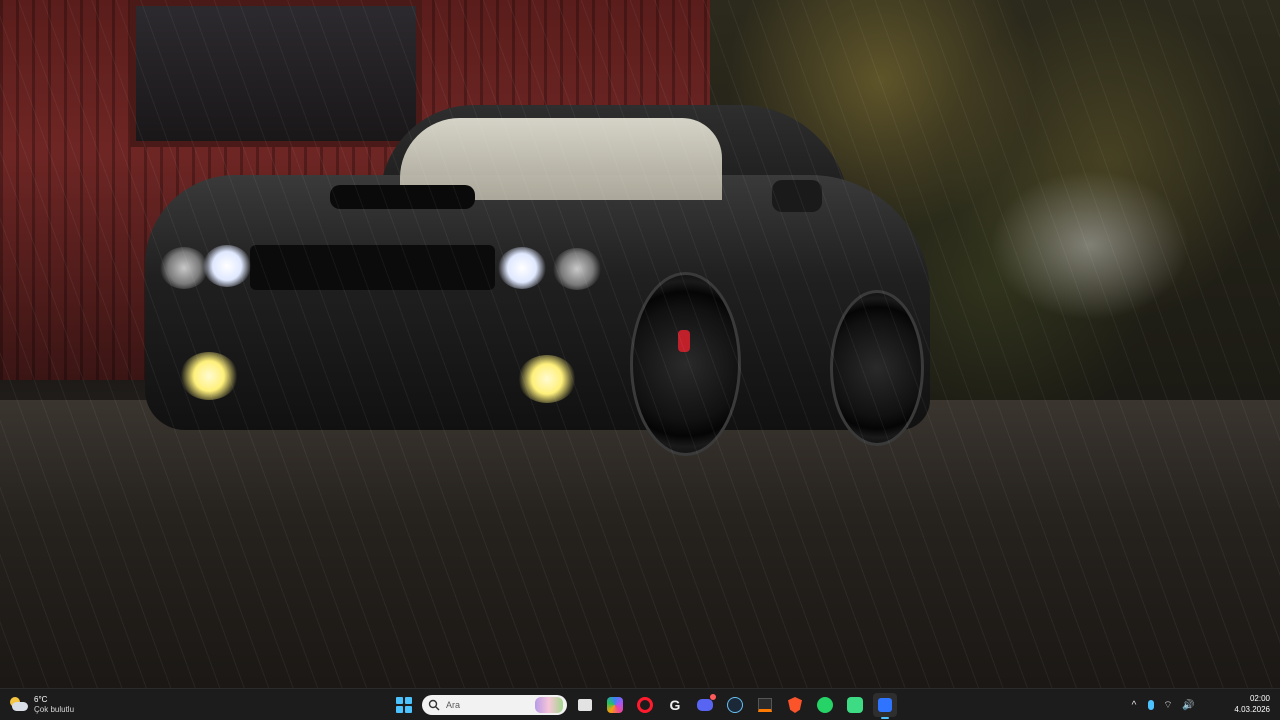 The height and width of the screenshot is (720, 1280). I want to click on discord-button, so click(705, 705).